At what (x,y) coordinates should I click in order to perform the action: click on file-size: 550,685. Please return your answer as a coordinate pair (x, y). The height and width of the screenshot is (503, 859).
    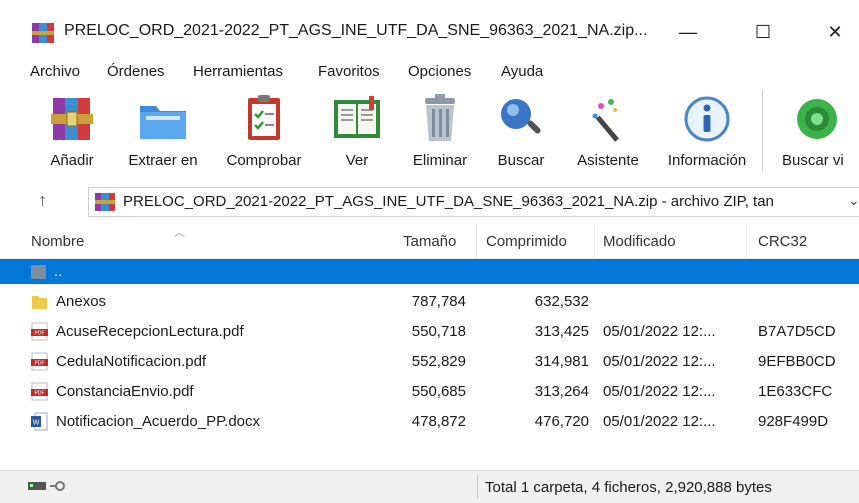
    Looking at the image, I should click on (438, 391).